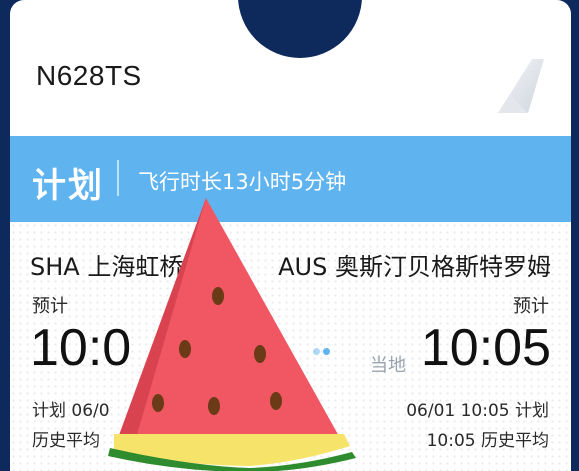 This screenshot has height=471, width=579. What do you see at coordinates (485, 348) in the screenshot?
I see `arrival-time: 10:05` at bounding box center [485, 348].